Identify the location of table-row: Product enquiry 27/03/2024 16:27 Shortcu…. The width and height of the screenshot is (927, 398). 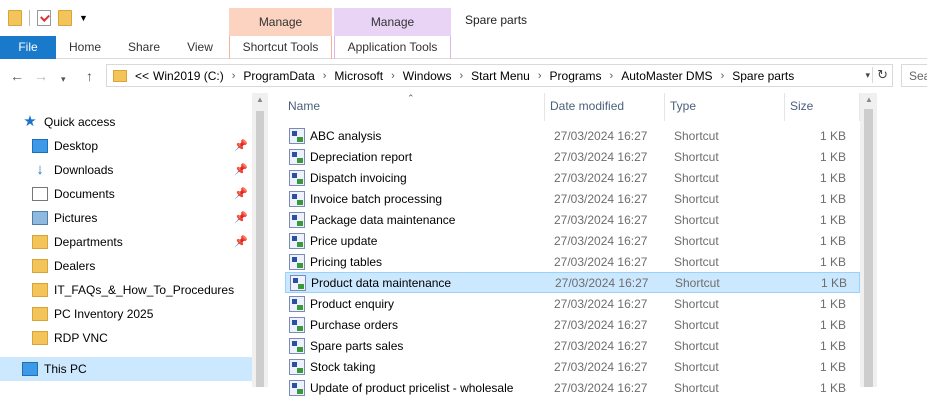
(572, 303).